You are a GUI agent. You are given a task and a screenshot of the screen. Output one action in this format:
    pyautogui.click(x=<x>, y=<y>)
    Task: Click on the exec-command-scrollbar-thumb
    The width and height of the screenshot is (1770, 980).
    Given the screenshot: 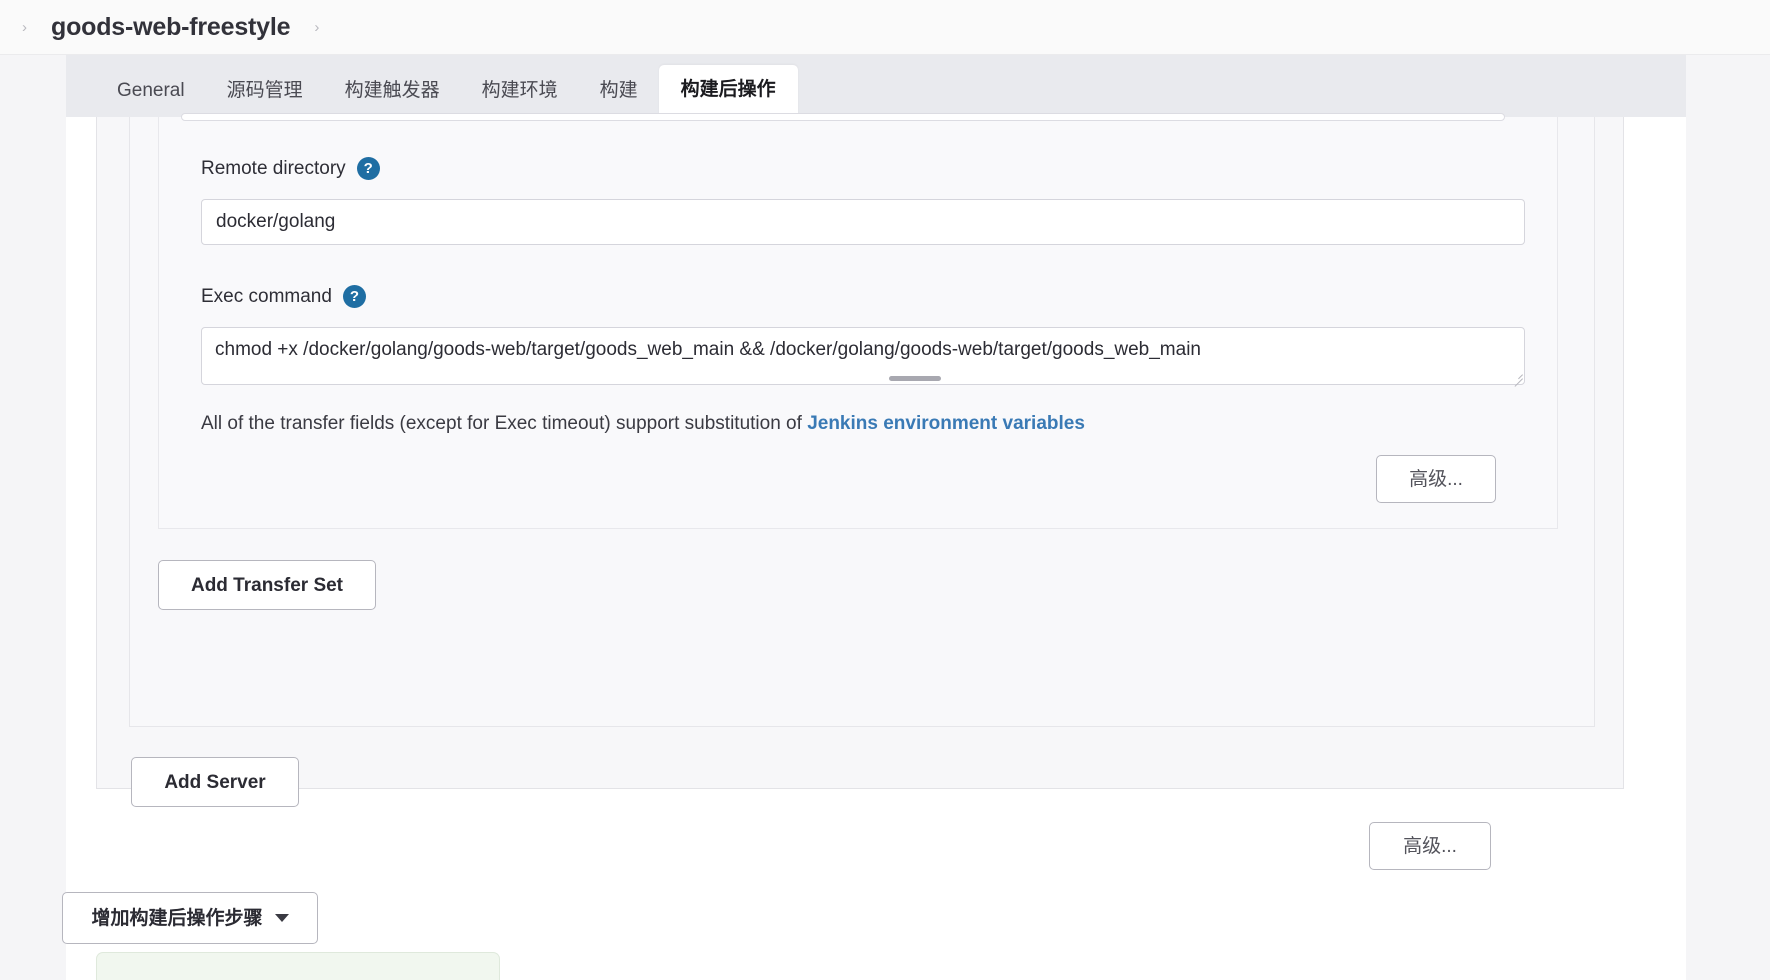 What is the action you would take?
    pyautogui.click(x=915, y=378)
    